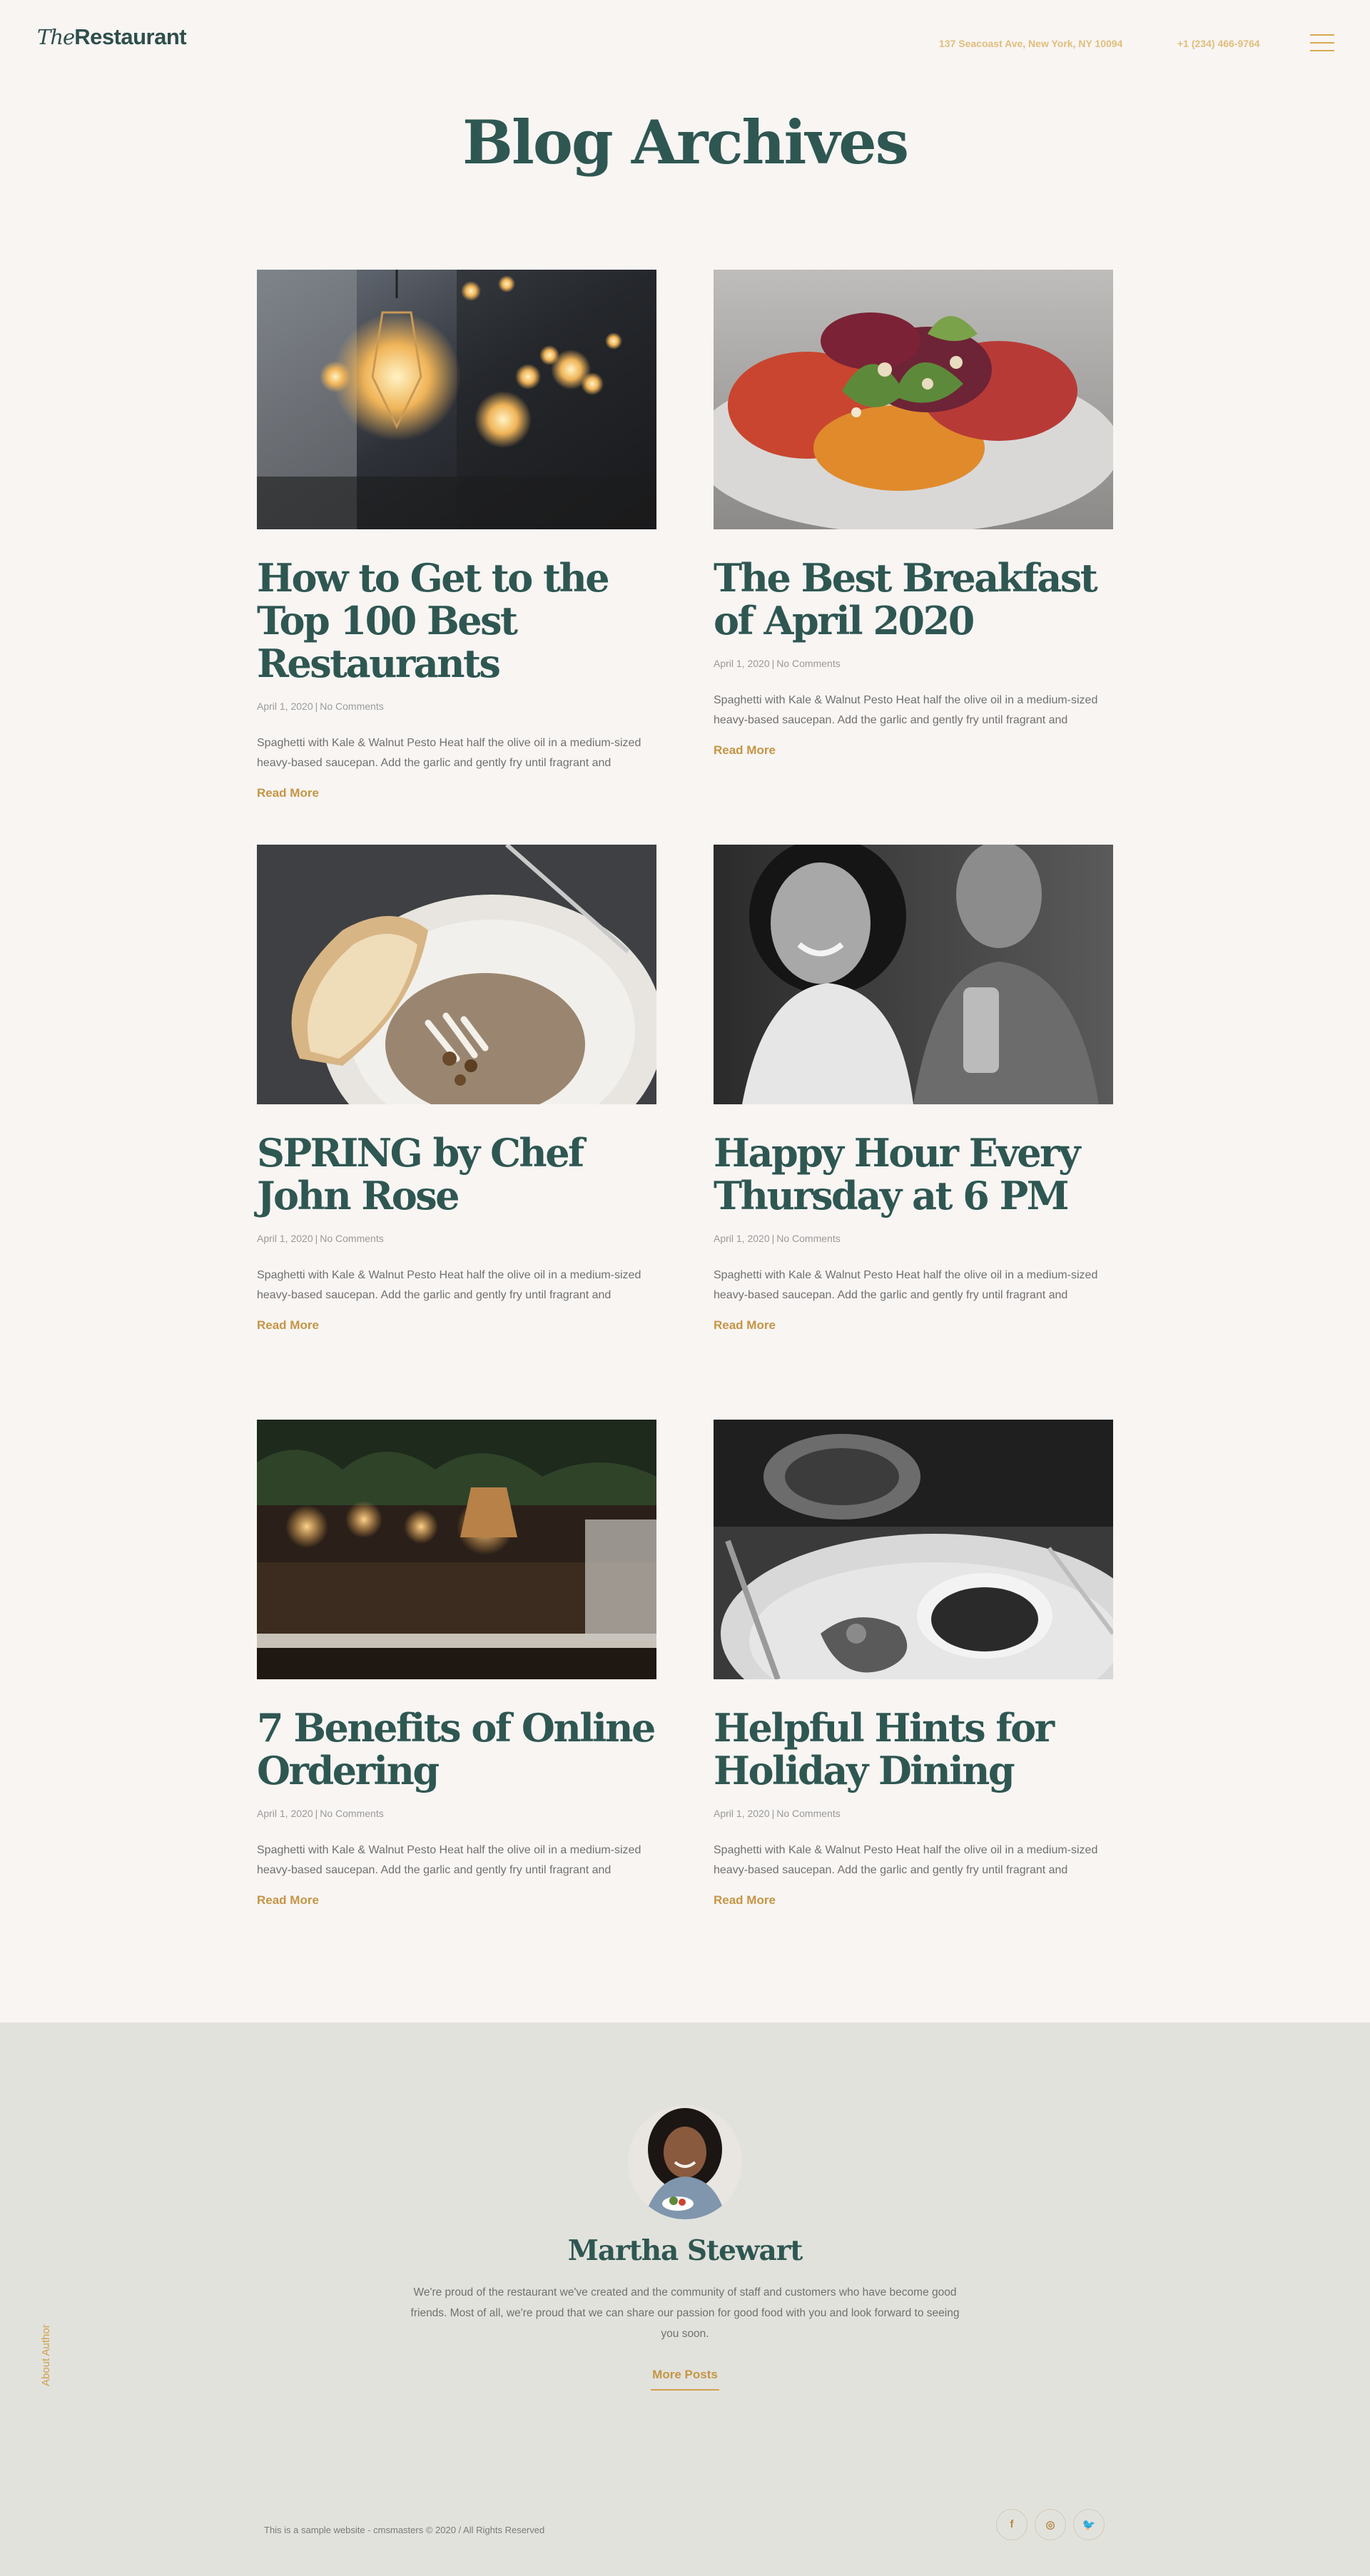 The image size is (1370, 2576). What do you see at coordinates (130, 36) in the screenshot?
I see `logo-restaurant: Restaurant` at bounding box center [130, 36].